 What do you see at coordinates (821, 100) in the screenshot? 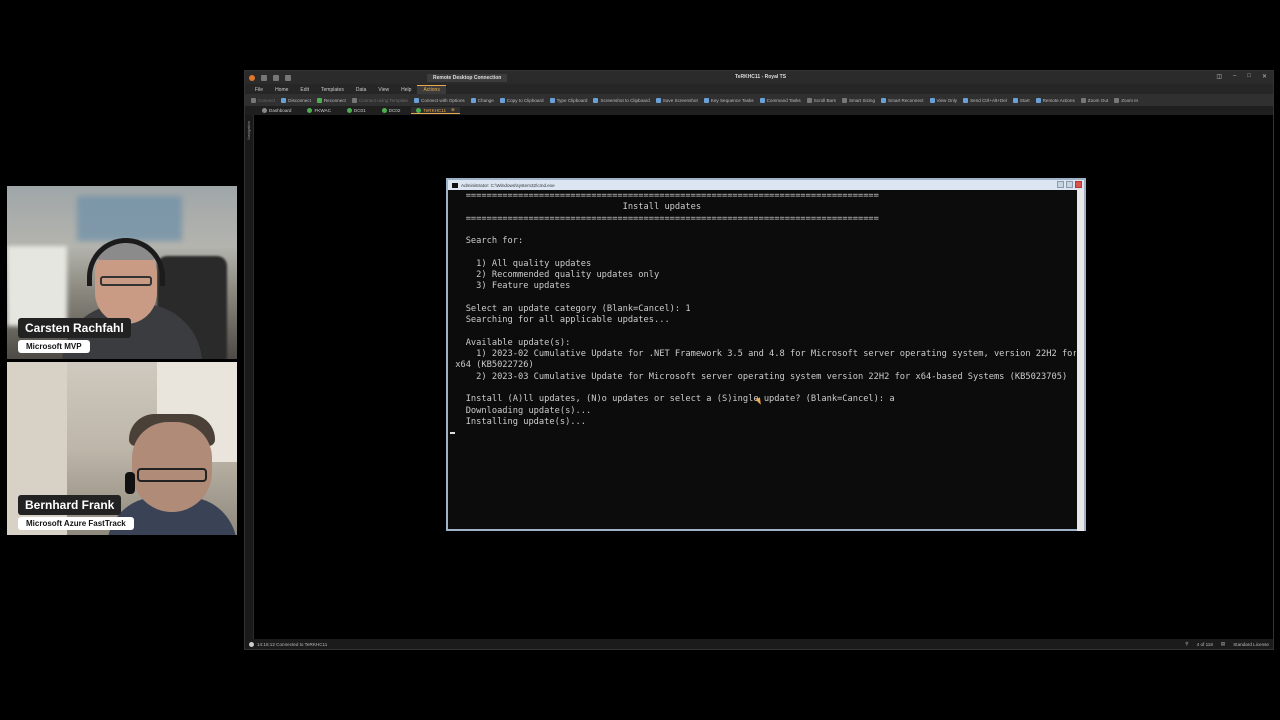
I see `scroll-bars-button: Scroll Bars` at bounding box center [821, 100].